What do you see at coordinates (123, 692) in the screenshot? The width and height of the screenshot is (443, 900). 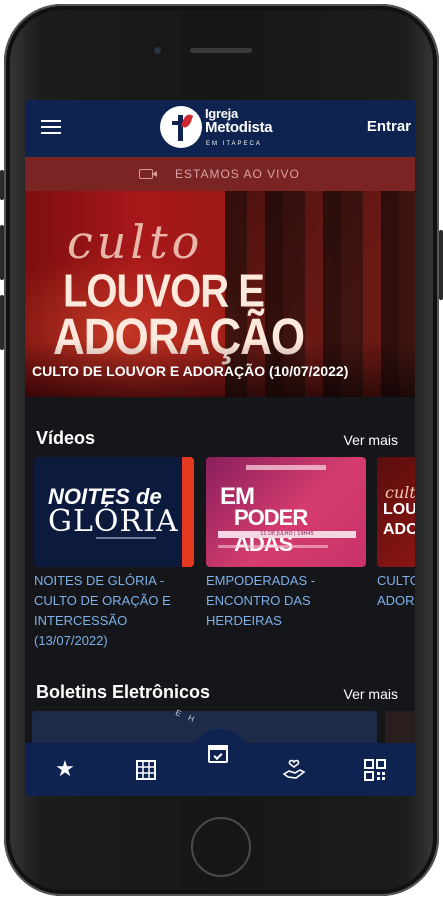 I see `bulletins-section-title: Boletins Eletrônicos` at bounding box center [123, 692].